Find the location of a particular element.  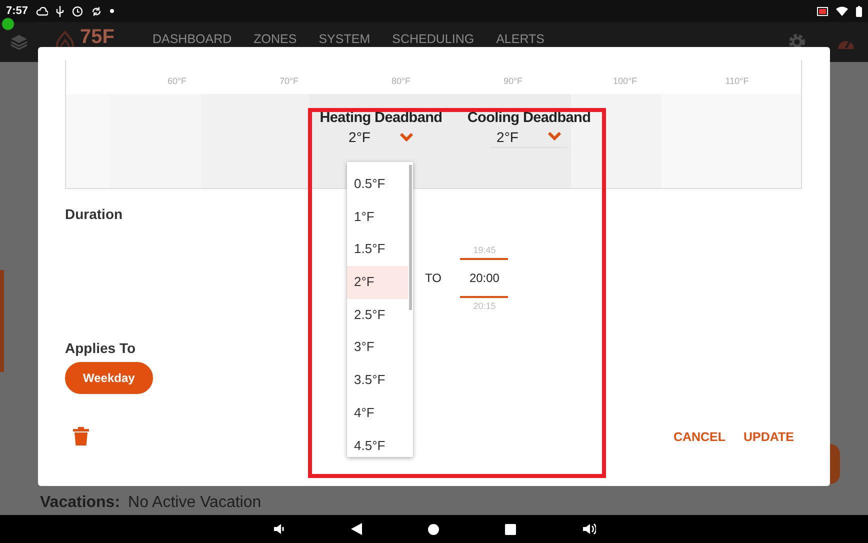

scale-tick-label: 80°F is located at coordinates (401, 81).